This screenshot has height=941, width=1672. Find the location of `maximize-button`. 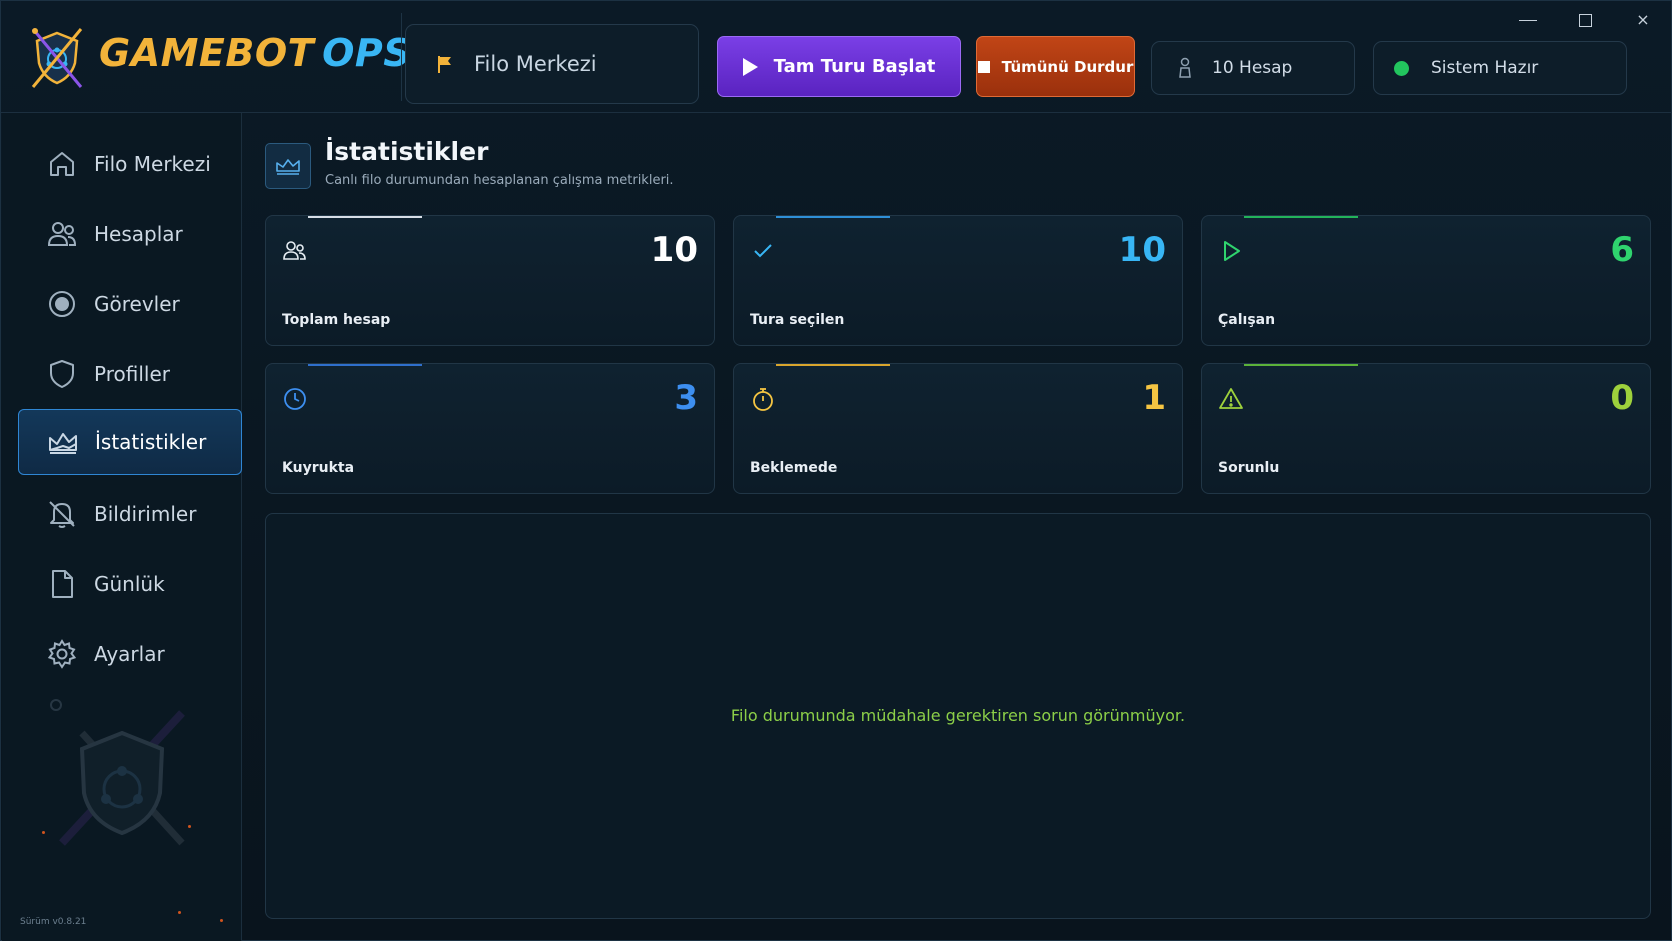

maximize-button is located at coordinates (1585, 20).